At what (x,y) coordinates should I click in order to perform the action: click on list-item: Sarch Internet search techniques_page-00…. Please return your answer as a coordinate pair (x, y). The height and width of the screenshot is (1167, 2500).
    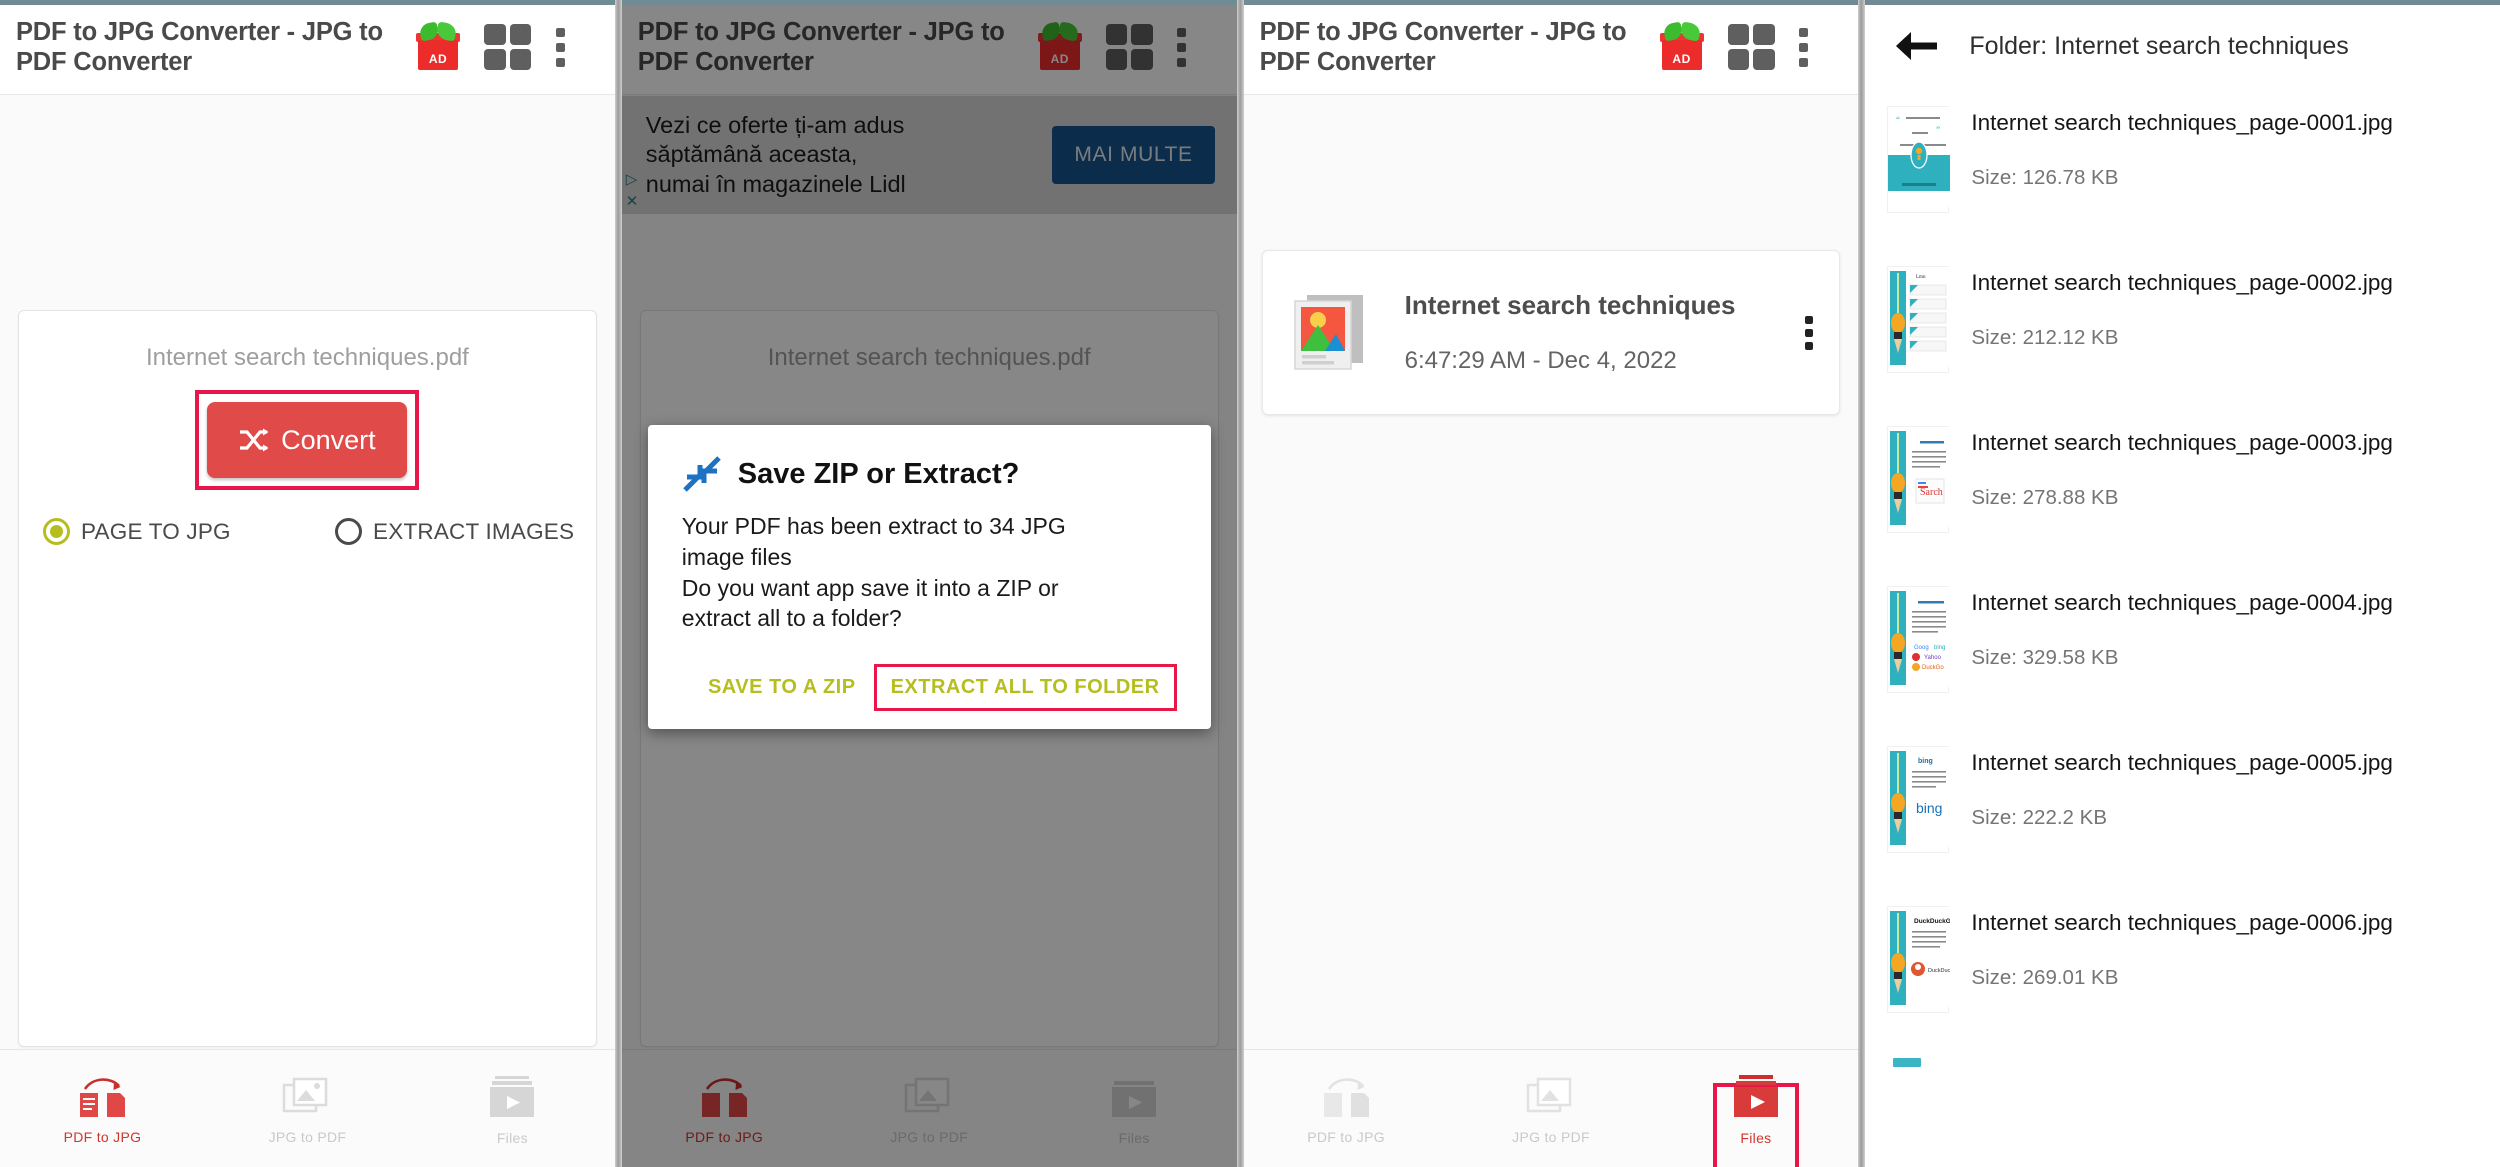
    Looking at the image, I should click on (2182, 492).